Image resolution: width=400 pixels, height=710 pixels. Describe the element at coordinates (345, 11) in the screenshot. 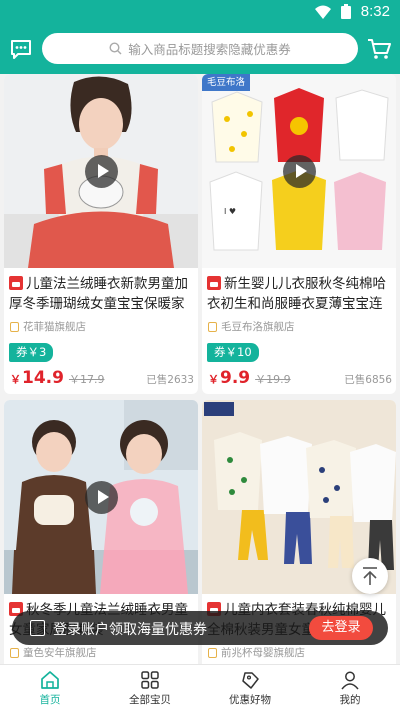

I see `battery-icon` at that location.